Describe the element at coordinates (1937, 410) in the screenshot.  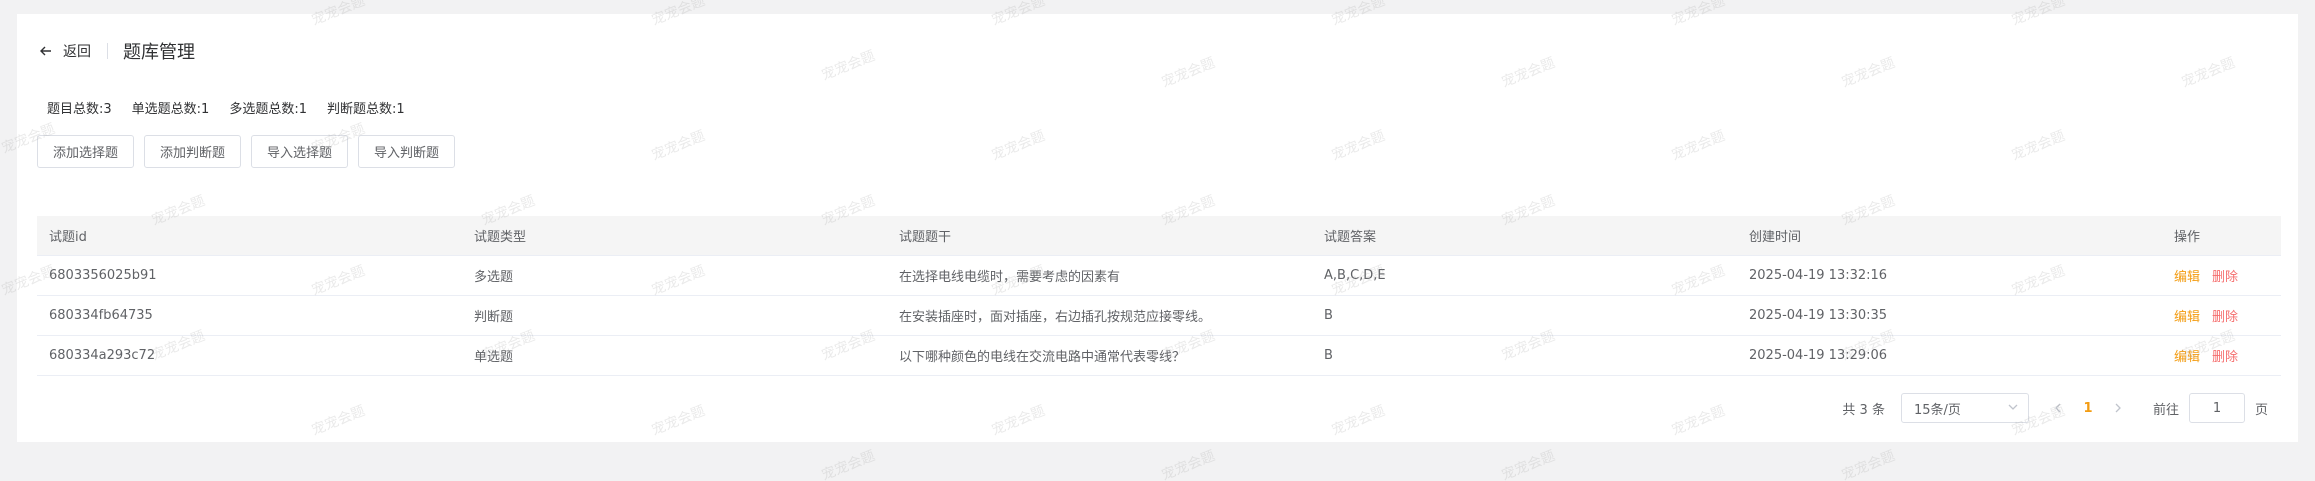
I see `page-size-value: 15条/页` at that location.